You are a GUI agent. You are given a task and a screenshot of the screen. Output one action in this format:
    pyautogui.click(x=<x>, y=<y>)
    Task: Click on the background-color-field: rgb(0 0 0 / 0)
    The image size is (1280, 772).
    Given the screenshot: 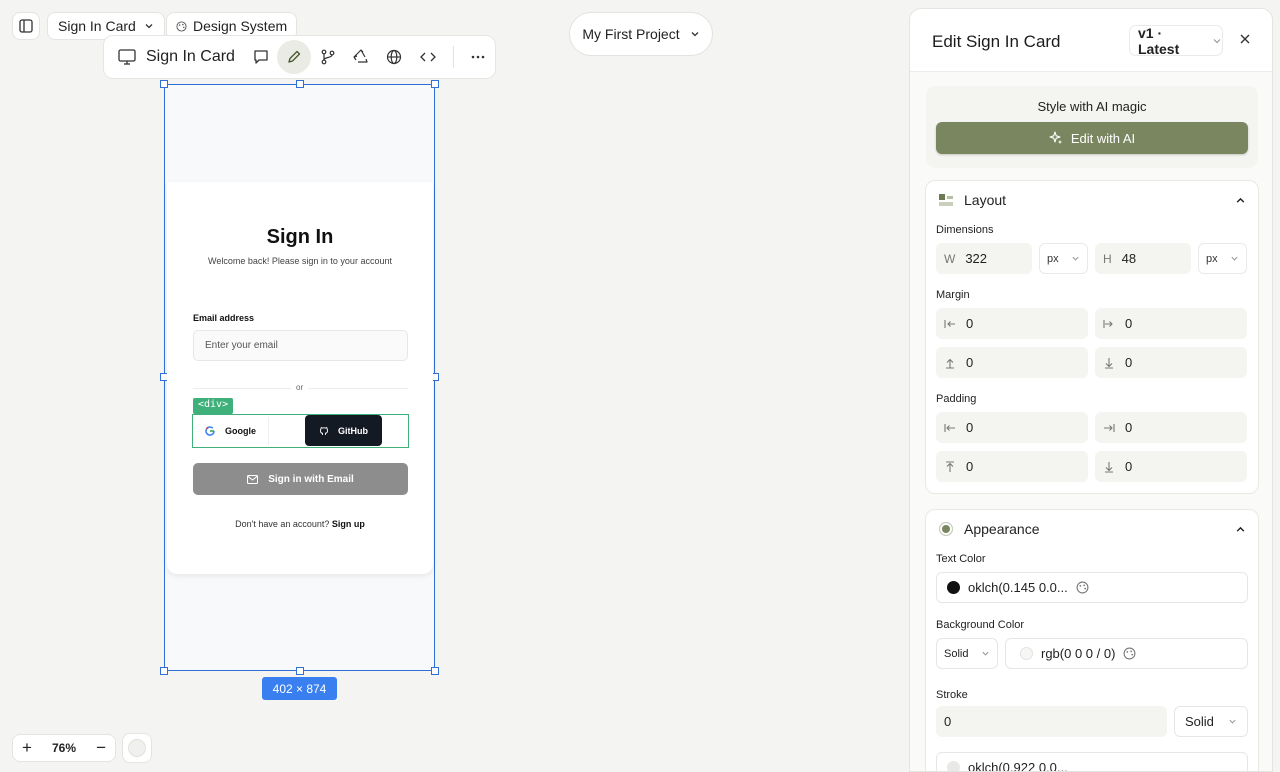 What is the action you would take?
    pyautogui.click(x=1126, y=653)
    